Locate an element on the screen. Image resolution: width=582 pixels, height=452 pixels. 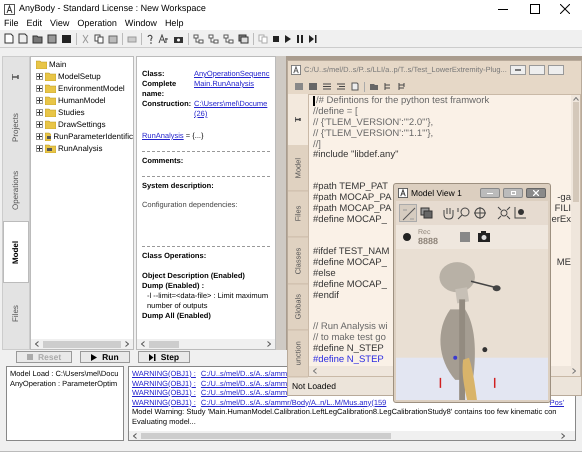
text-cursor is located at coordinates (314, 101).